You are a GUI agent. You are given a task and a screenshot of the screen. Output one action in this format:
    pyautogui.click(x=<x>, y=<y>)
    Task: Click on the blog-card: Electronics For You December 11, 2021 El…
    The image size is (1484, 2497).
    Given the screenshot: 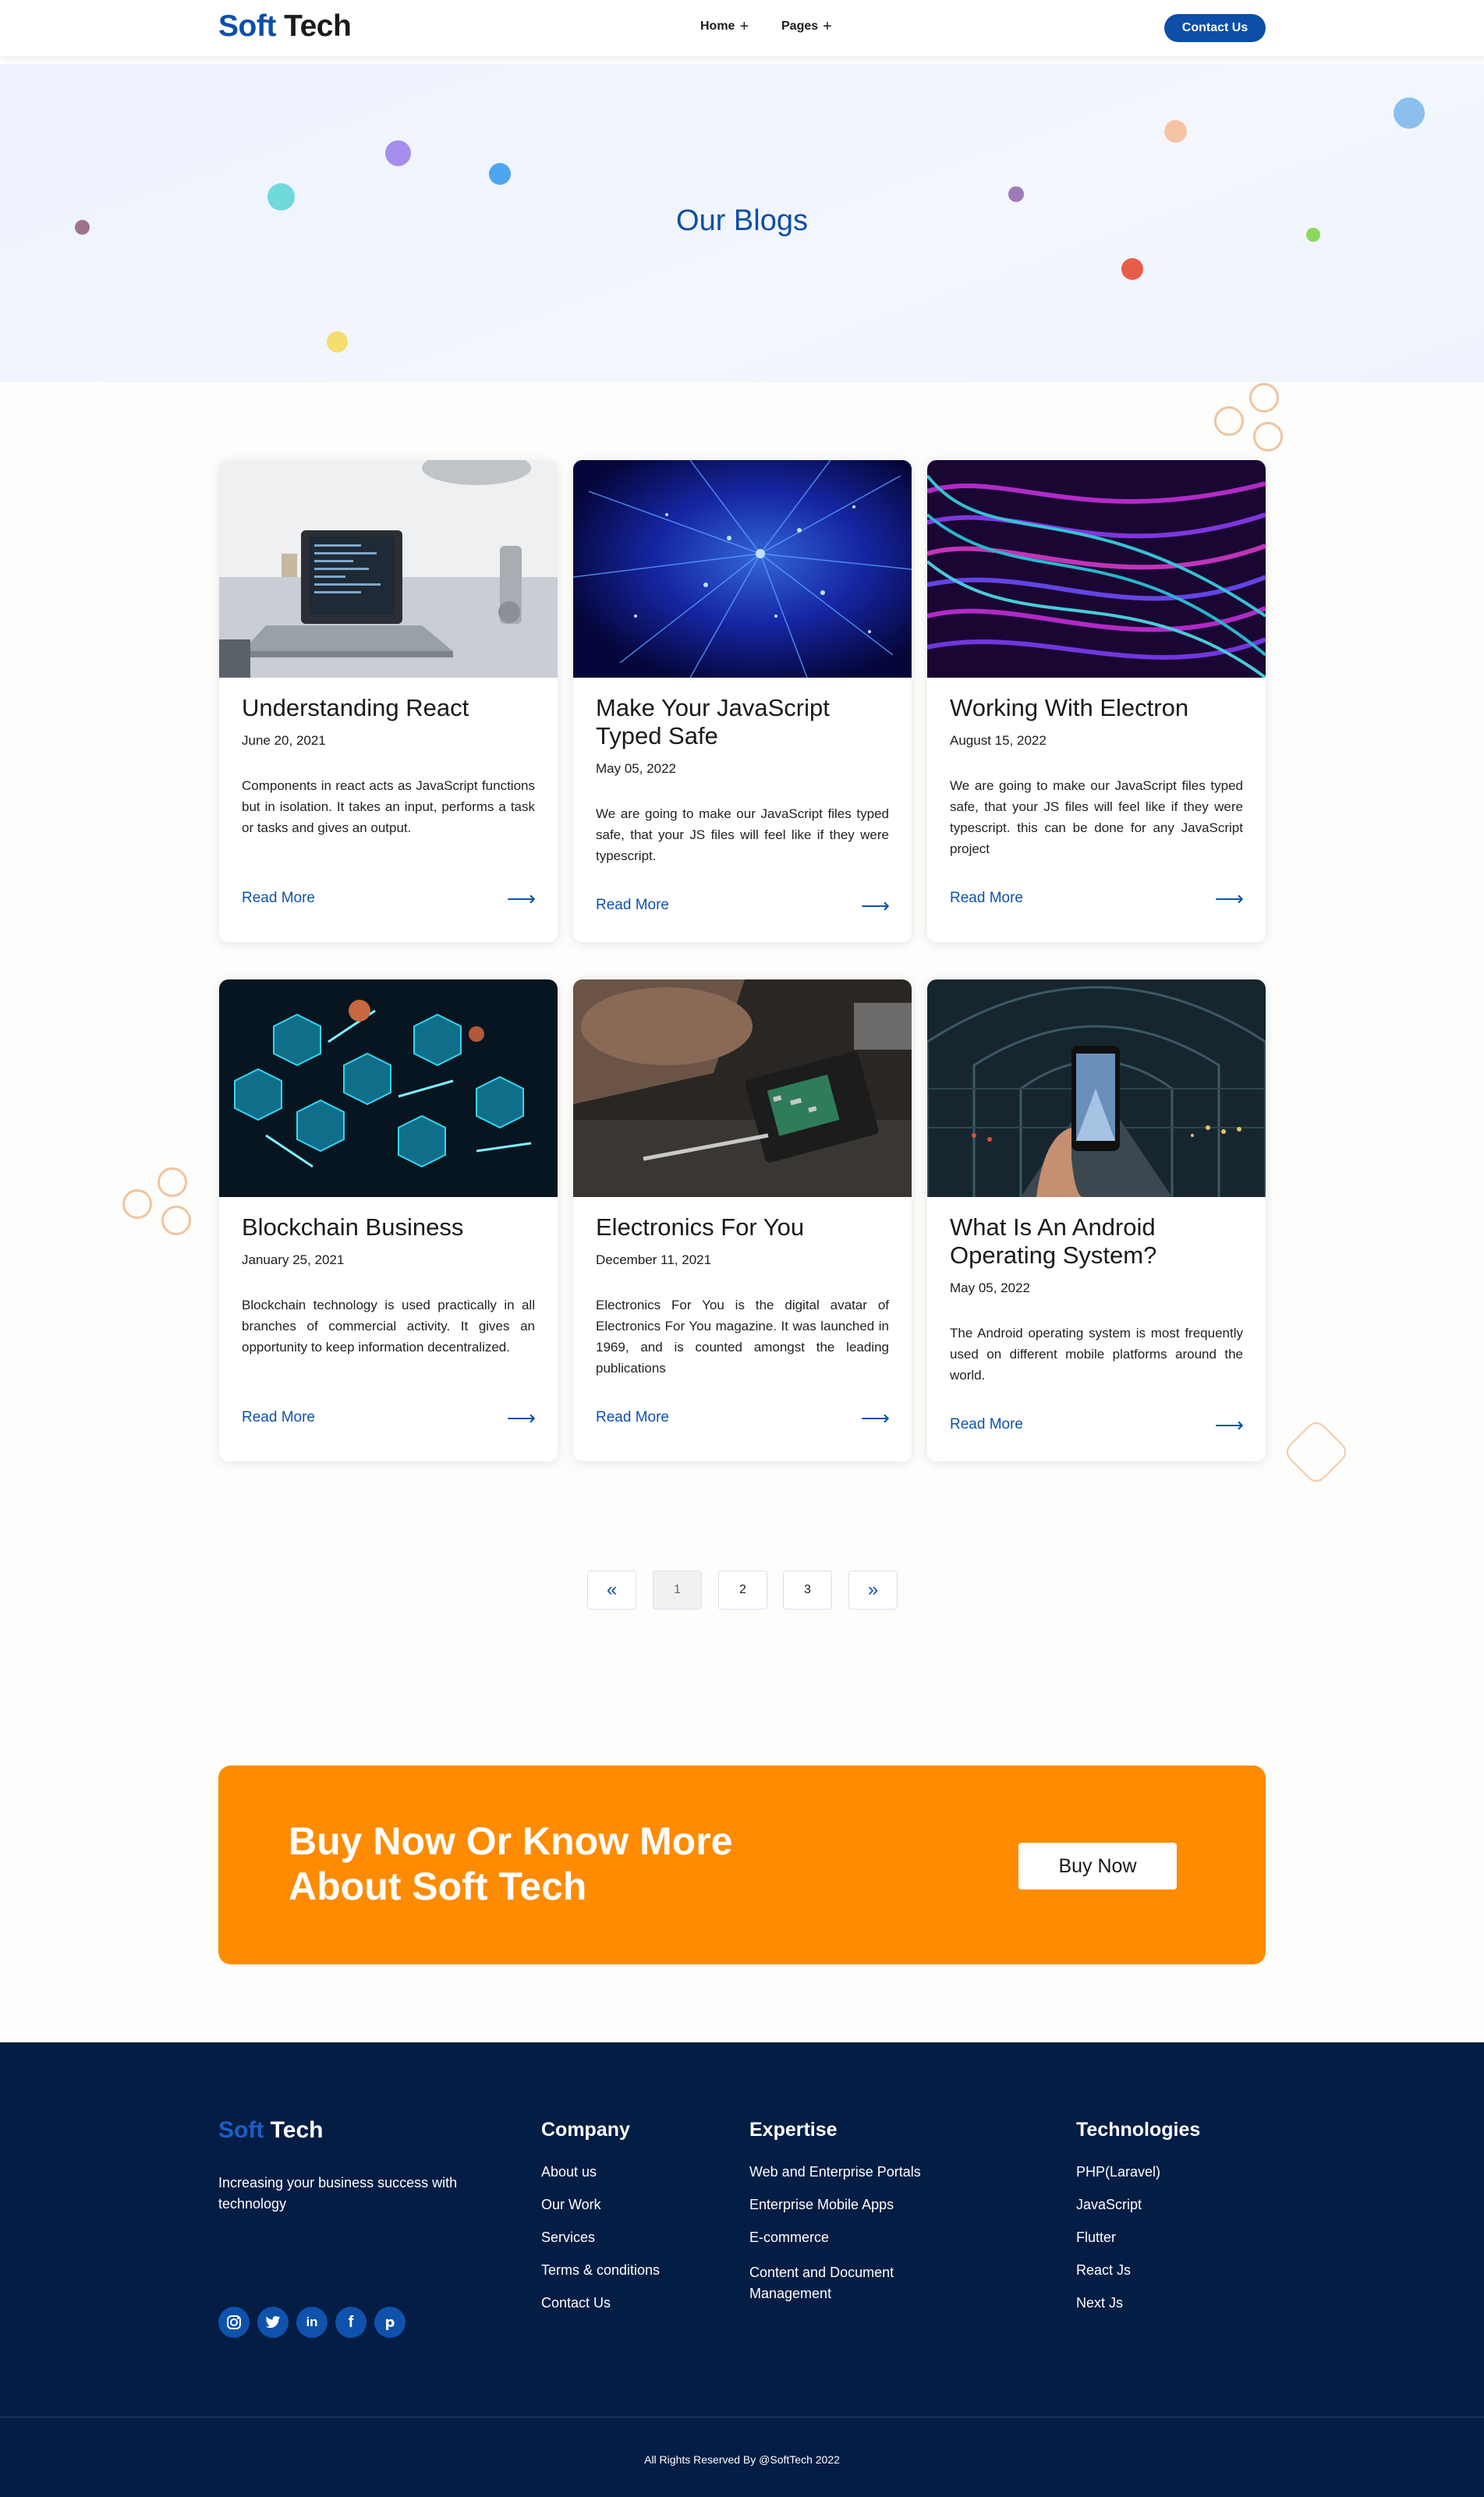 What is the action you would take?
    pyautogui.click(x=742, y=1220)
    